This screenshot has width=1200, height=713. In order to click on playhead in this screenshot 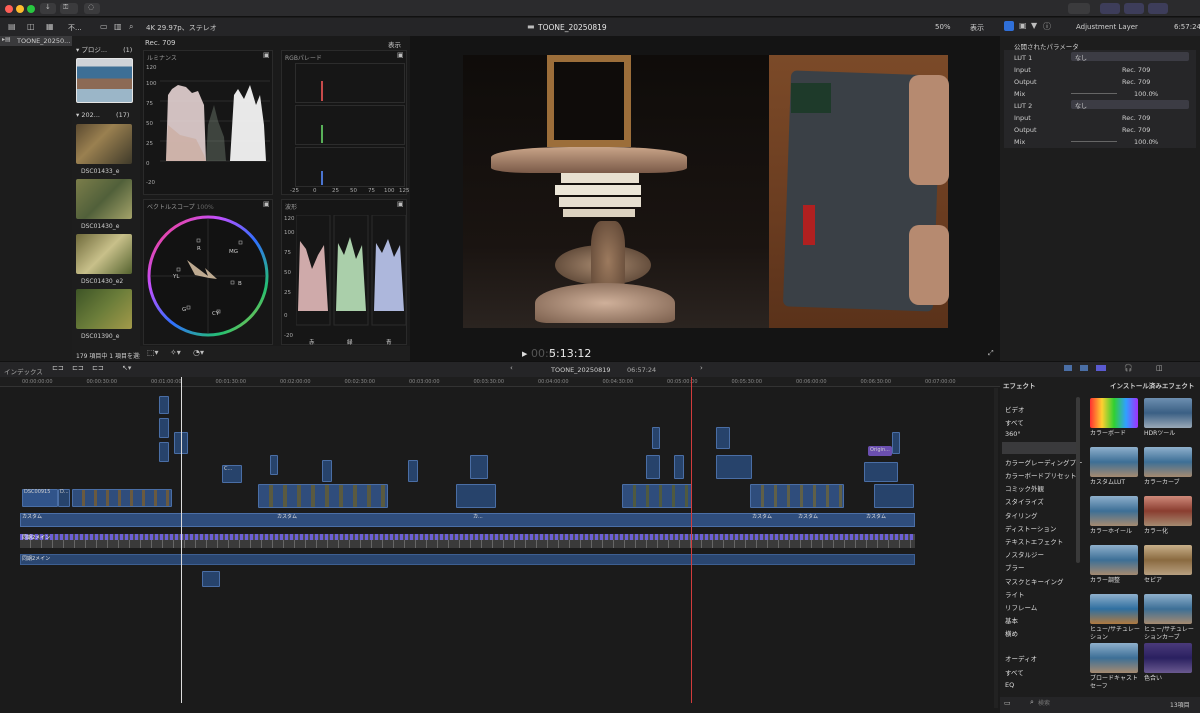, I will do `click(181, 540)`.